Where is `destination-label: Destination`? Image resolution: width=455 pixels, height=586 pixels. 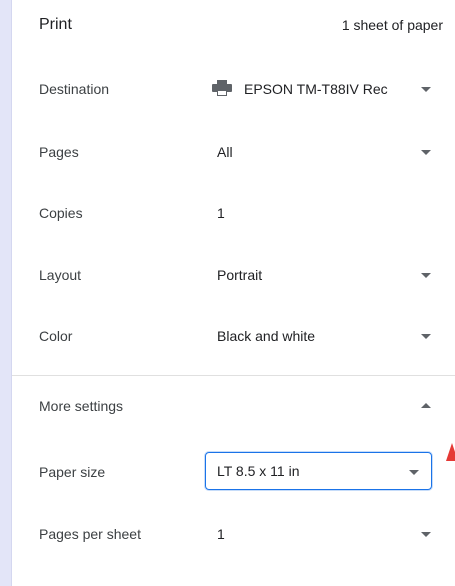
destination-label: Destination is located at coordinates (74, 89).